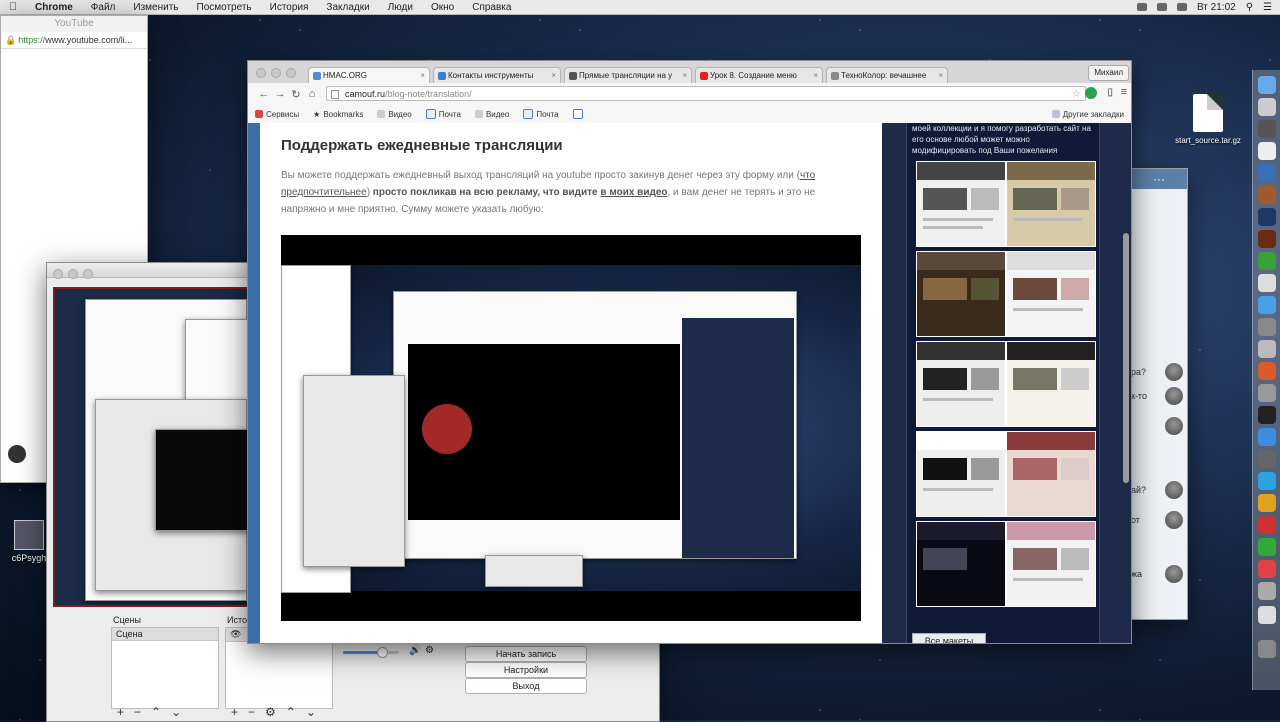 This screenshot has height=722, width=1280. Describe the element at coordinates (1267, 305) in the screenshot. I see `safari-icon` at that location.